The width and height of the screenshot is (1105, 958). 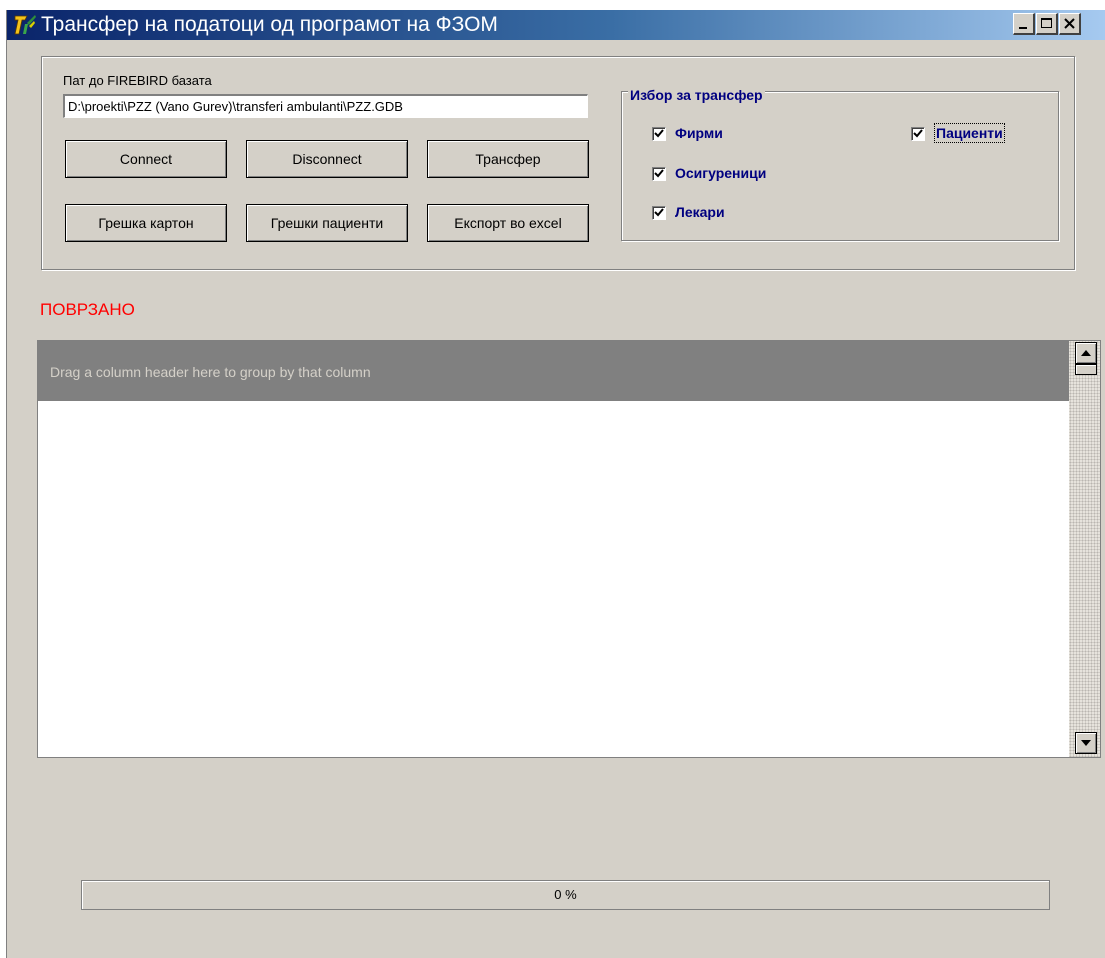 I want to click on arrow-down-icon, so click(x=1086, y=743).